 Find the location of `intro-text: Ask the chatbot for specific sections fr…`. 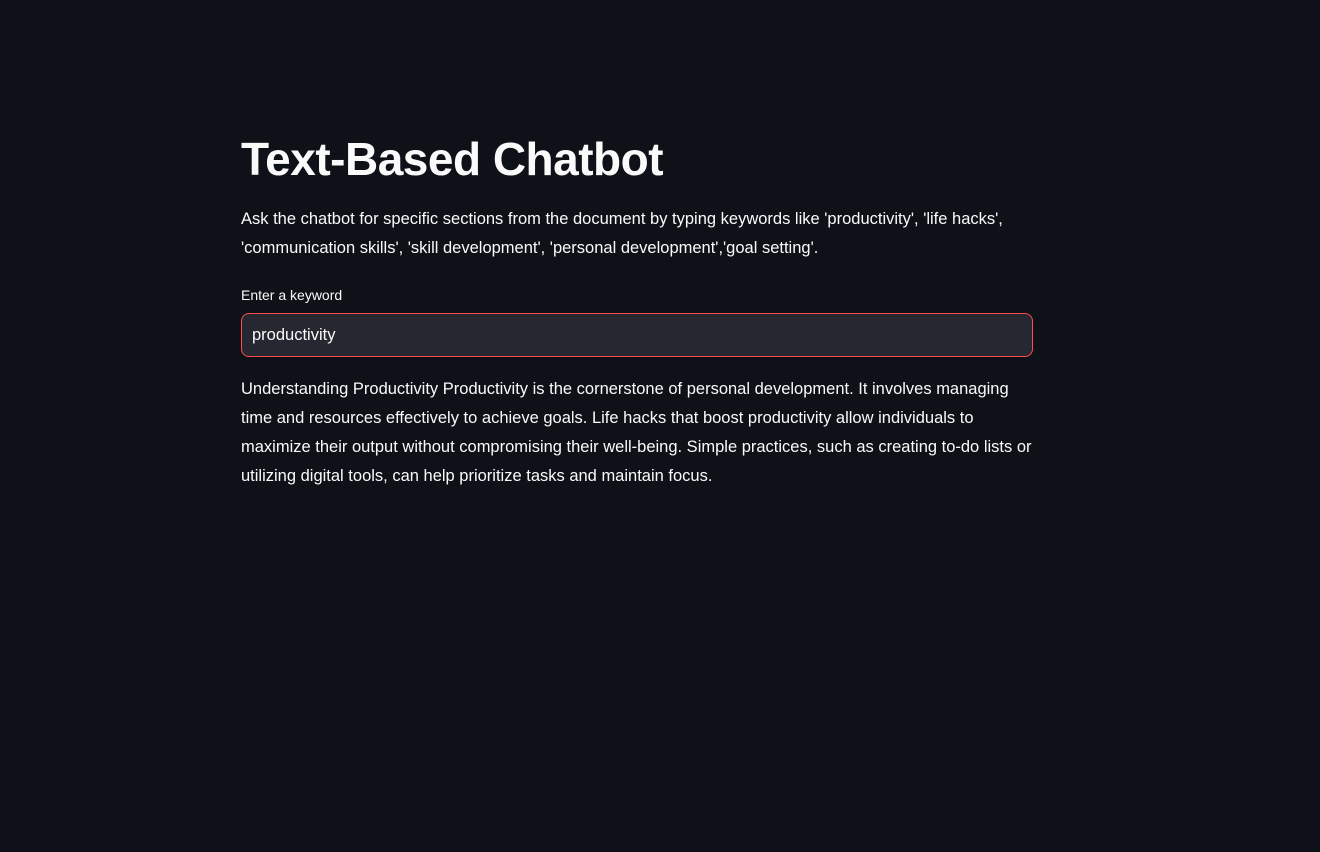

intro-text: Ask the chatbot for specific sections fr… is located at coordinates (622, 233).